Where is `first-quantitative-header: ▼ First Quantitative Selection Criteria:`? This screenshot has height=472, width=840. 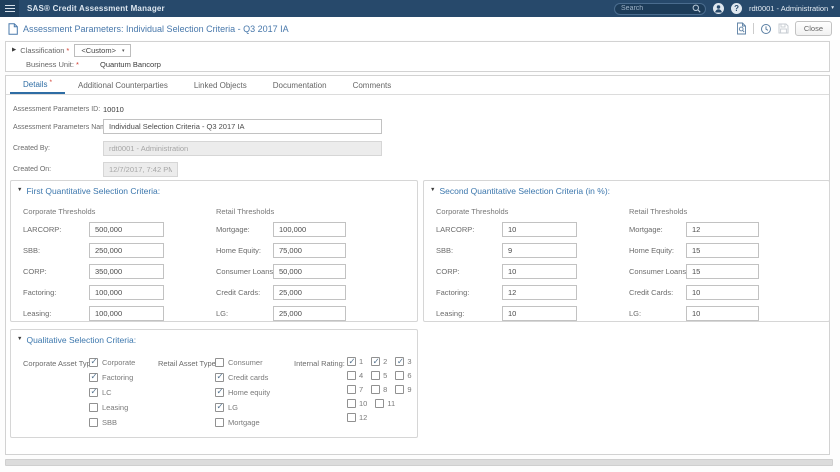
first-quantitative-header: ▼ First Quantitative Selection Criteria: is located at coordinates (88, 191).